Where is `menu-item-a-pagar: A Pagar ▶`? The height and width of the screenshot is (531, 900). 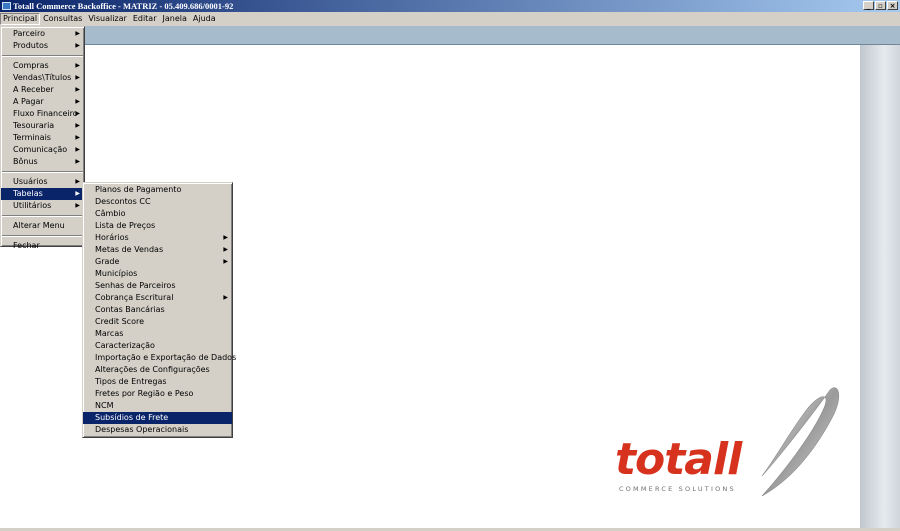
menu-item-a-pagar: A Pagar ▶ is located at coordinates (42, 102).